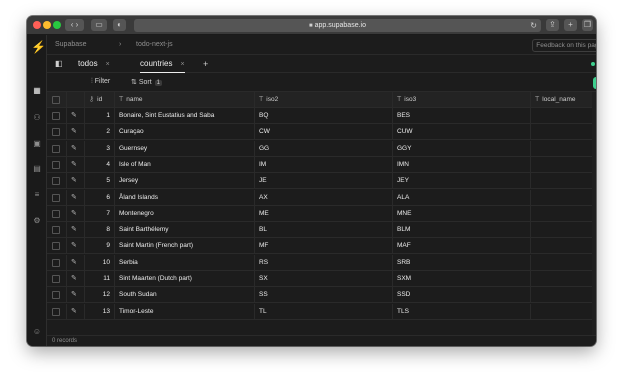 Image resolution: width=622 pixels, height=380 pixels. What do you see at coordinates (37, 118) in the screenshot?
I see `users-icon: ⚇` at bounding box center [37, 118].